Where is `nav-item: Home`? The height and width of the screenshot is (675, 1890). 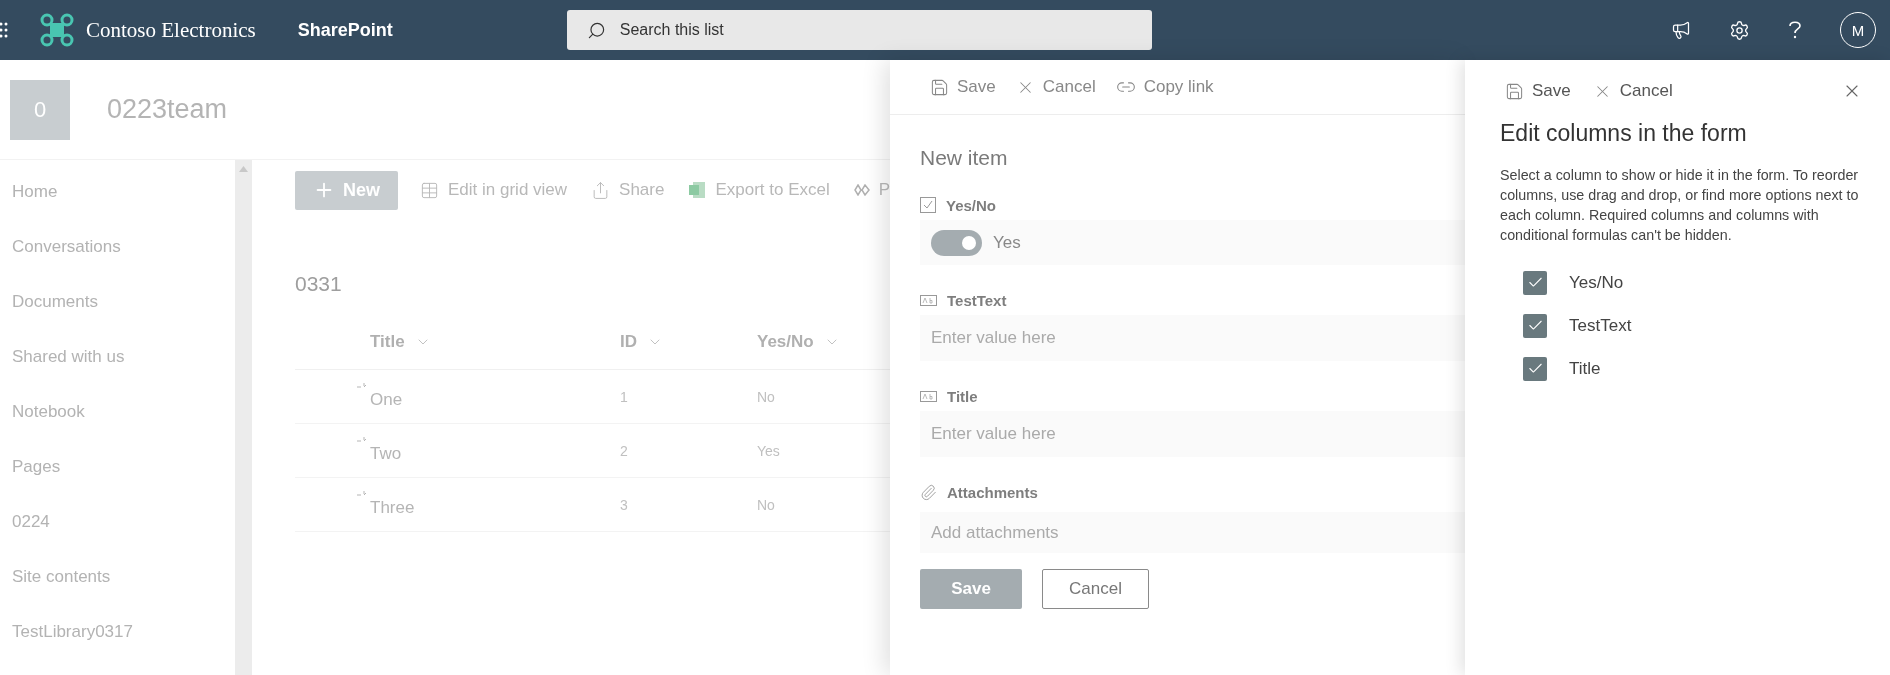
nav-item: Home is located at coordinates (29, 191).